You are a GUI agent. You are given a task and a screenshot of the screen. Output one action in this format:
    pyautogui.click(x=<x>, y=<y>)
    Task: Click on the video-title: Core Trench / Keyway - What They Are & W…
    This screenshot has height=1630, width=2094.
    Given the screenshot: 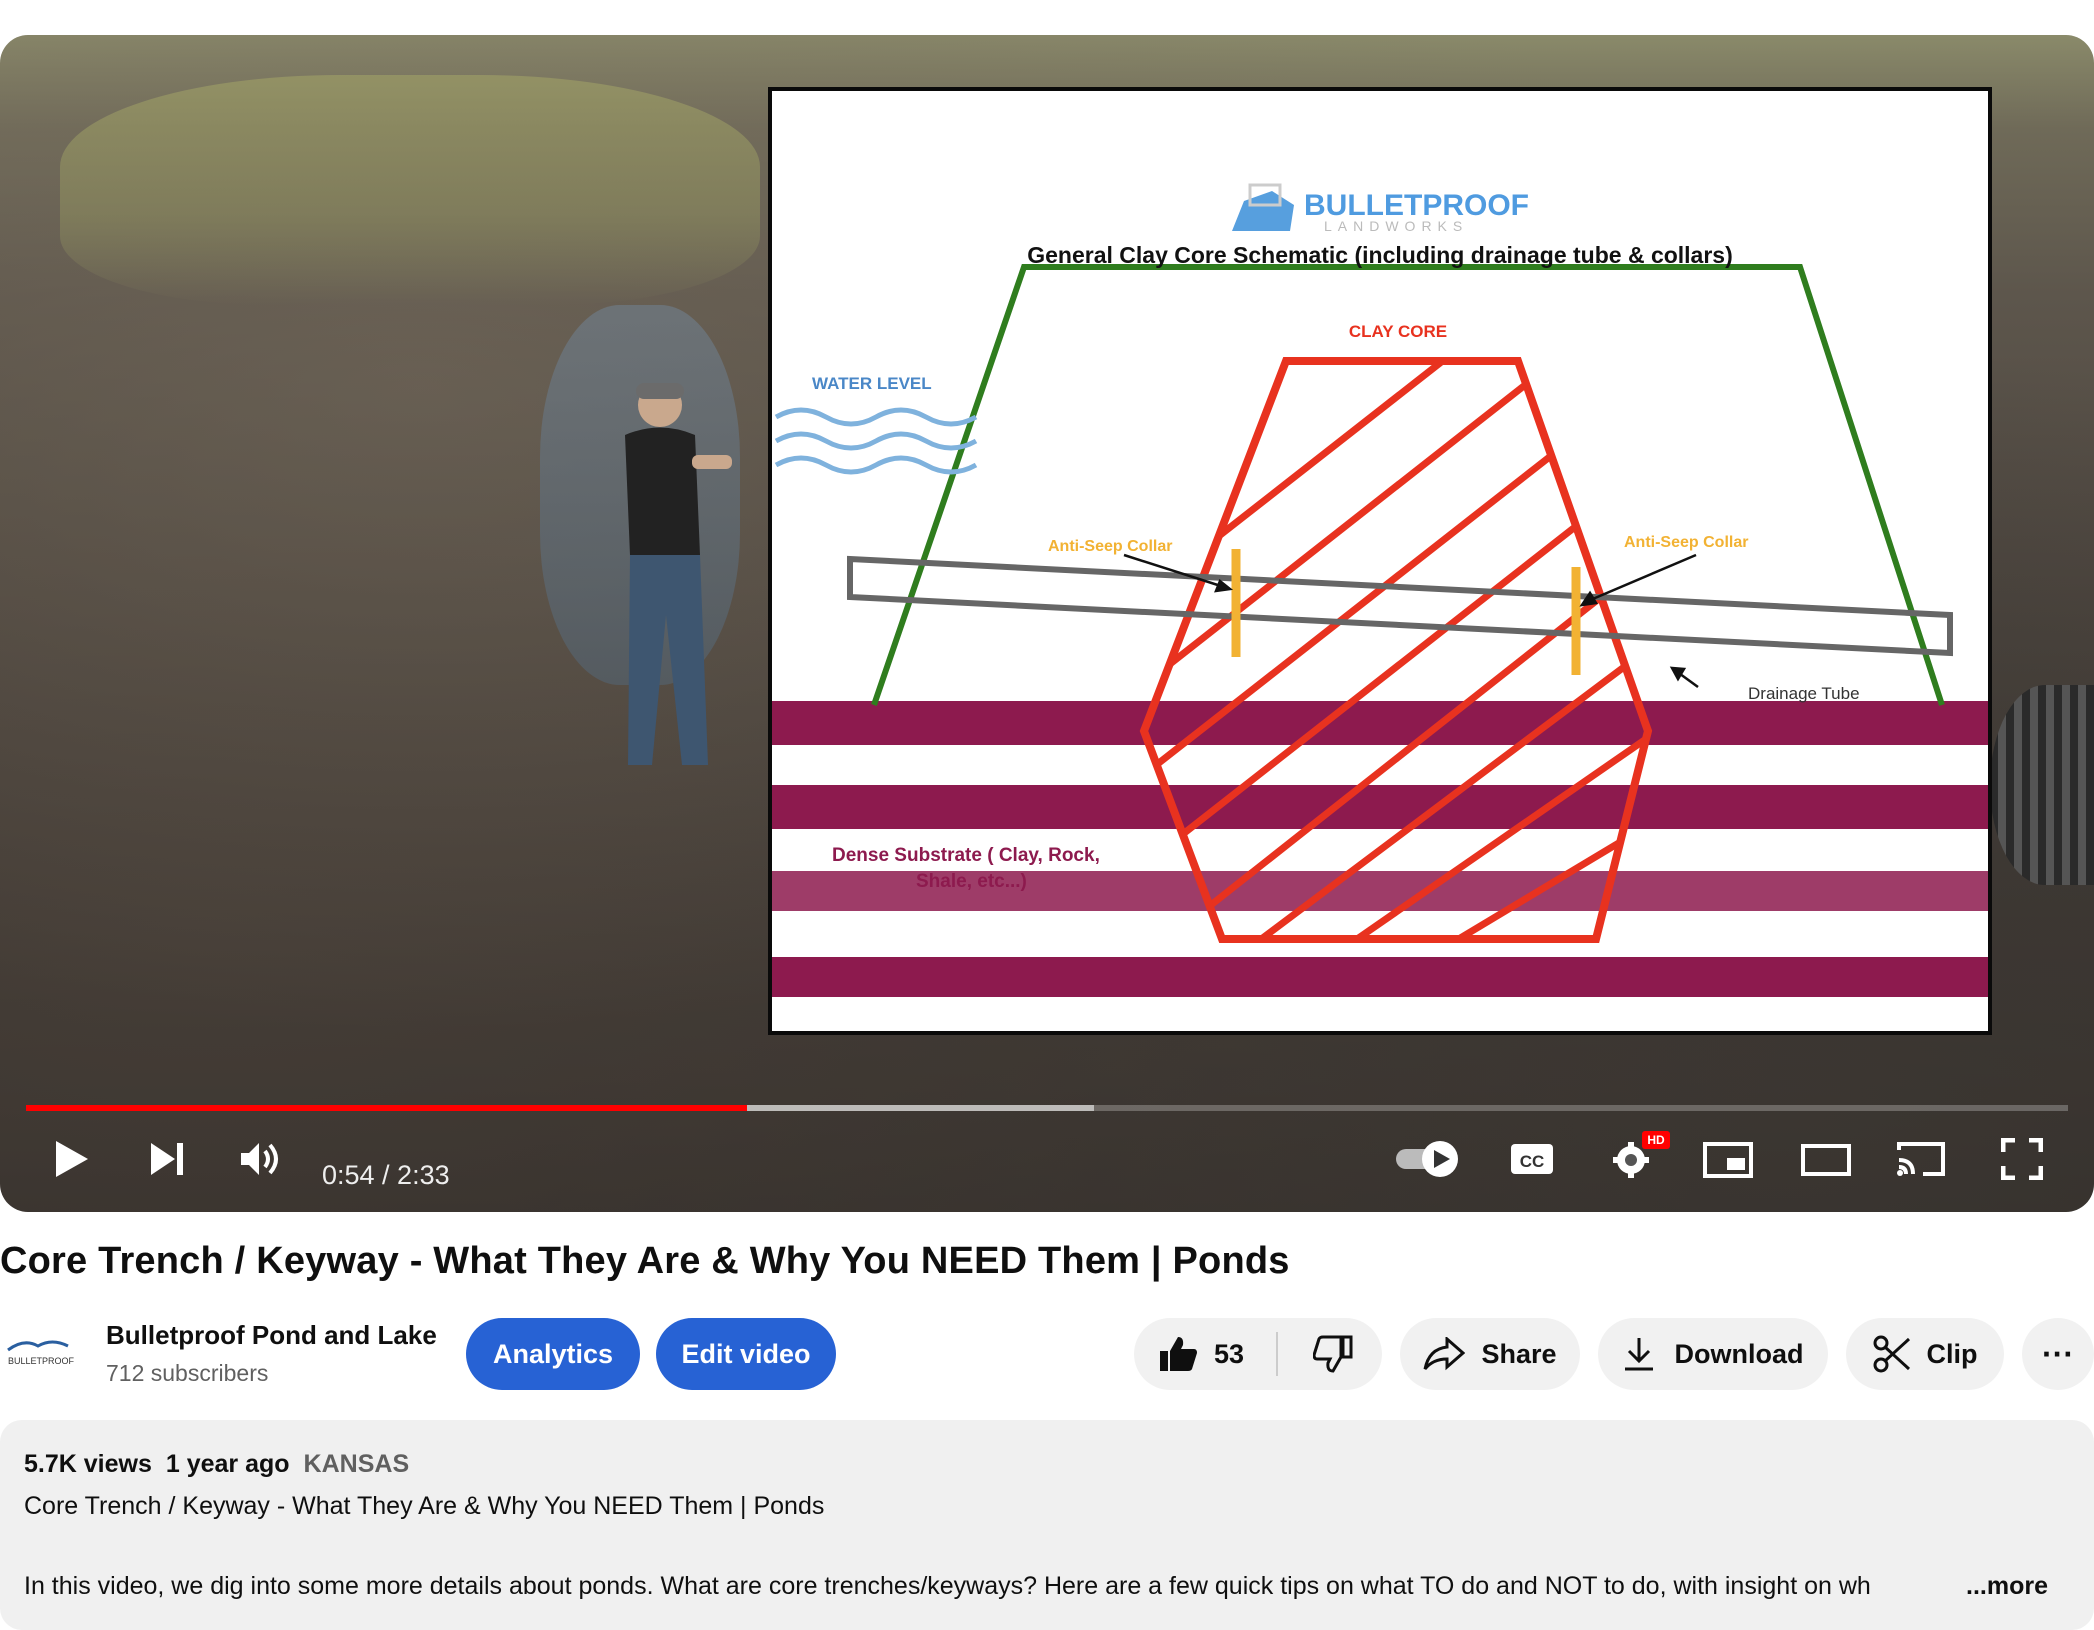 What is the action you would take?
    pyautogui.click(x=645, y=1261)
    